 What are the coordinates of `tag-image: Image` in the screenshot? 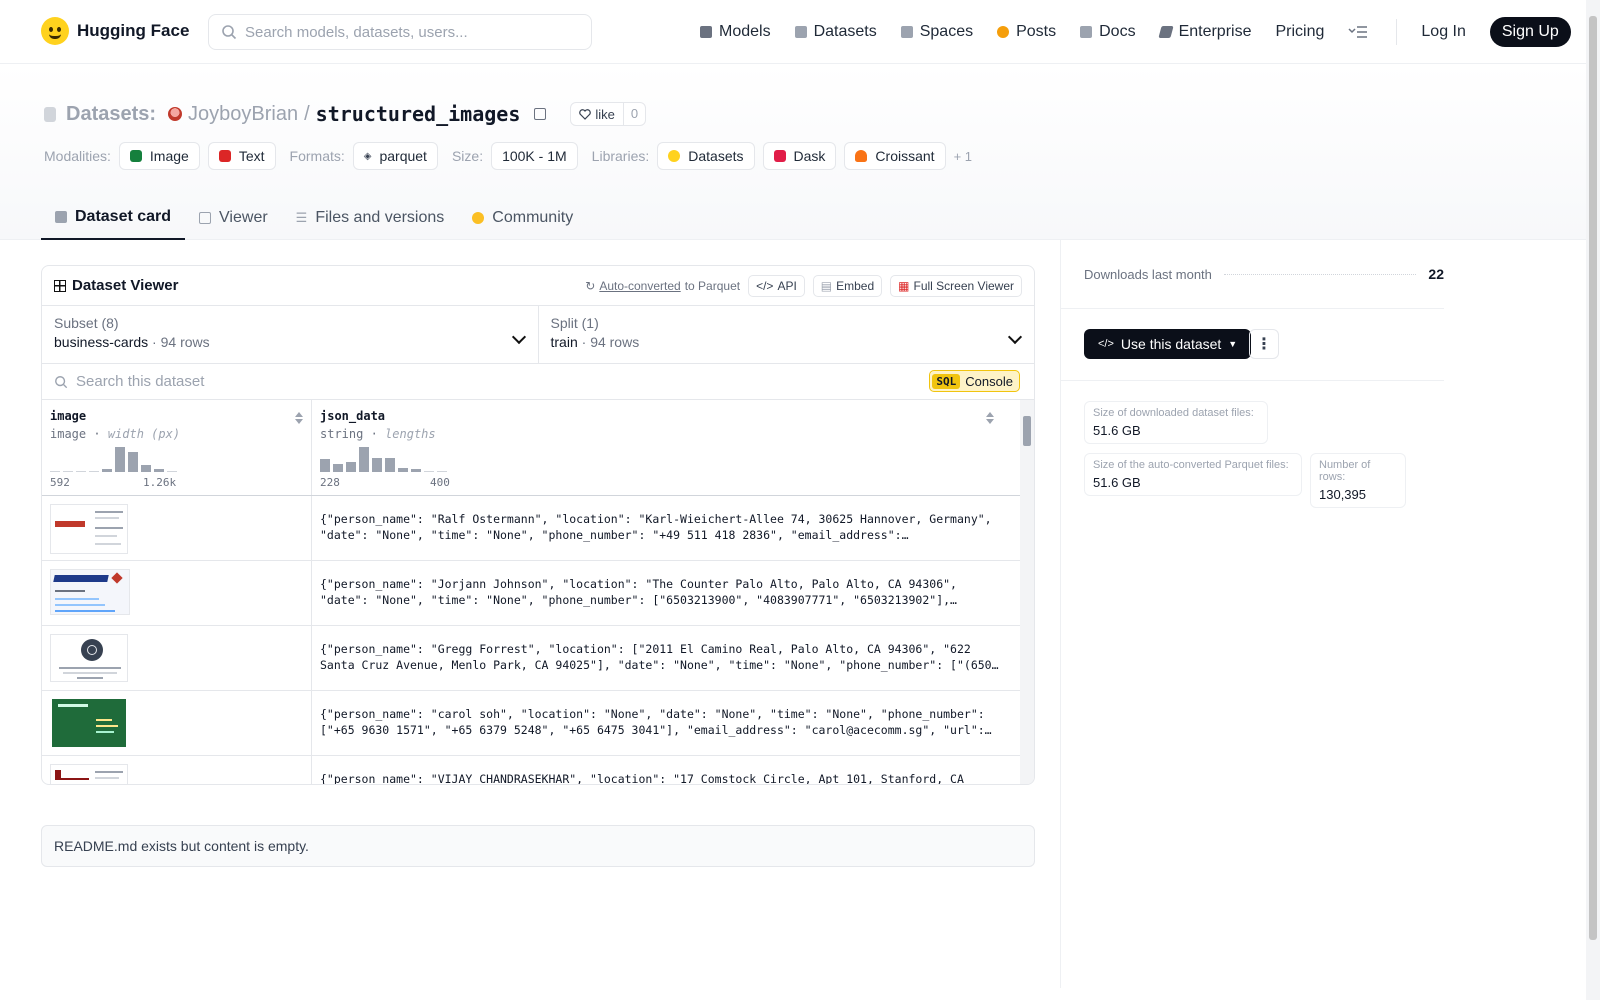 It's located at (159, 156).